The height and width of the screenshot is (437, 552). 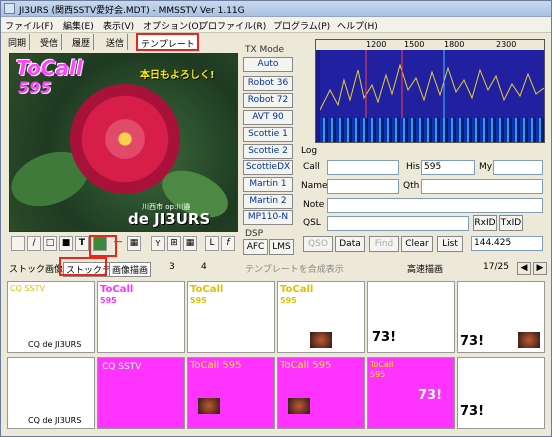 I want to click on prev-page-icon: ◀, so click(x=524, y=268).